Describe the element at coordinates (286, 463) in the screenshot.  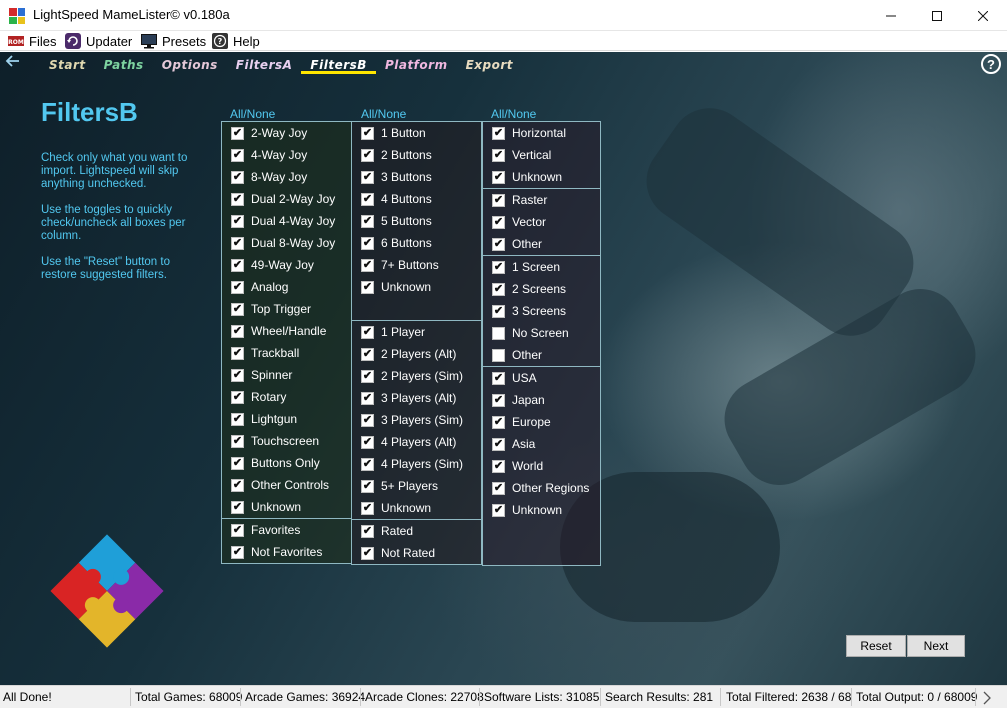
I see `filter-option: ✔ Buttons Only` at that location.